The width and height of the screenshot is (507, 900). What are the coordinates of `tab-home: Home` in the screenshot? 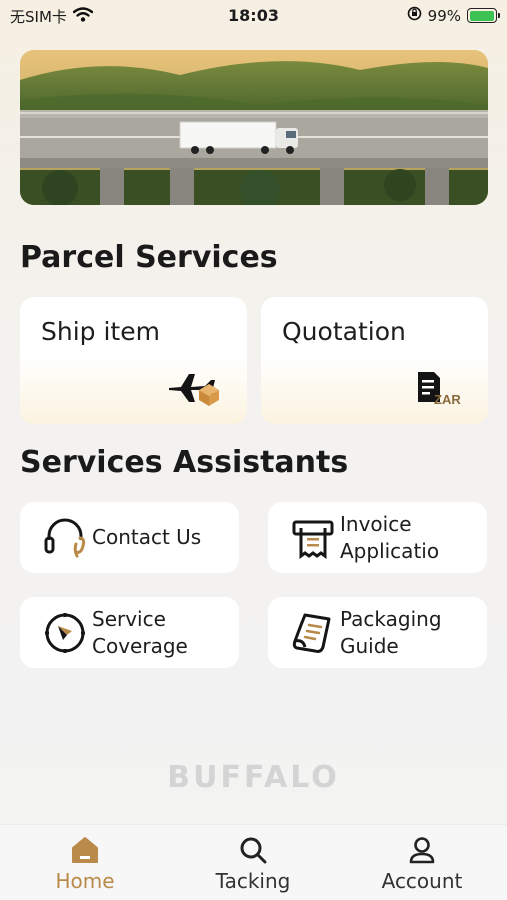 It's located at (85, 864).